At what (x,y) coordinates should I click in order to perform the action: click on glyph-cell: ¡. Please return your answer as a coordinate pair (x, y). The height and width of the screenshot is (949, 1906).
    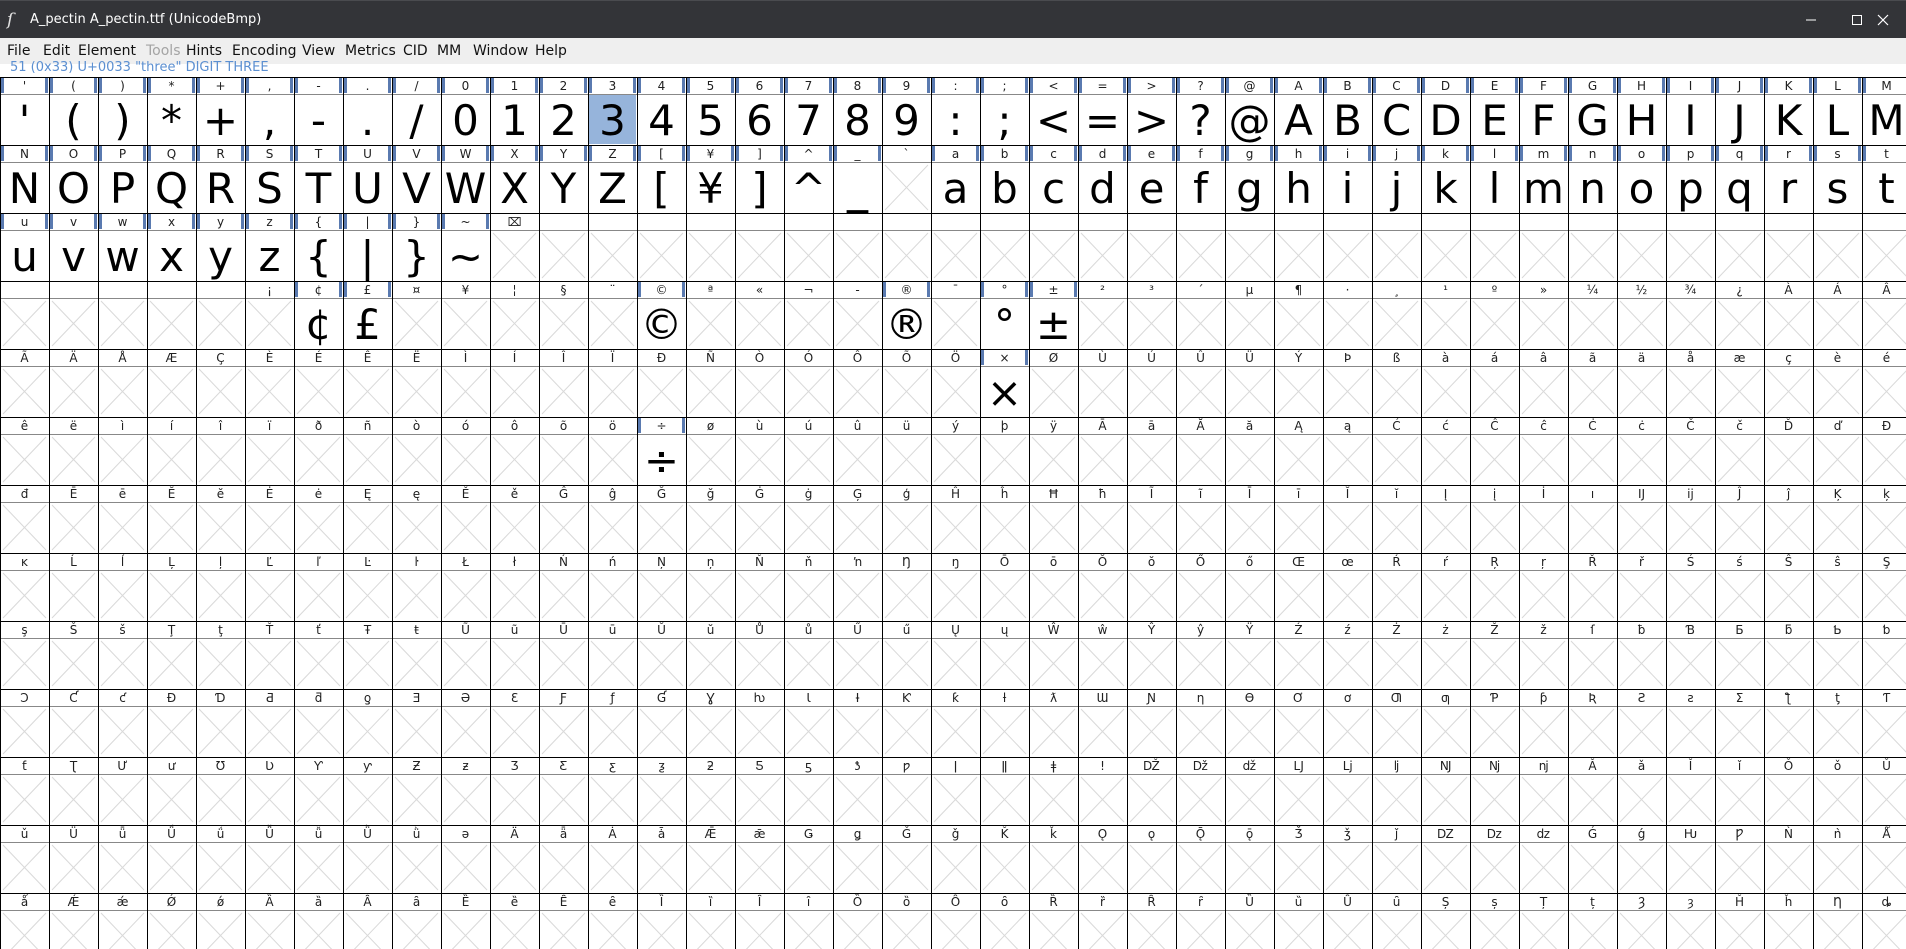
    Looking at the image, I should click on (269, 315).